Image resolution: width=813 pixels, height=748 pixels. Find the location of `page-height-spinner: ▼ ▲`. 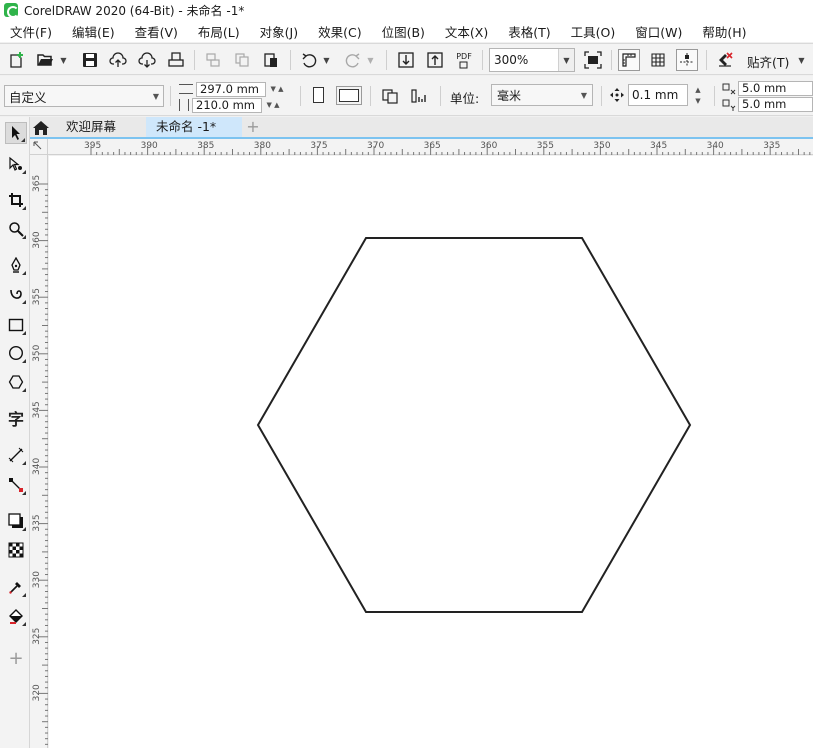

page-height-spinner: ▼ ▲ is located at coordinates (273, 105).